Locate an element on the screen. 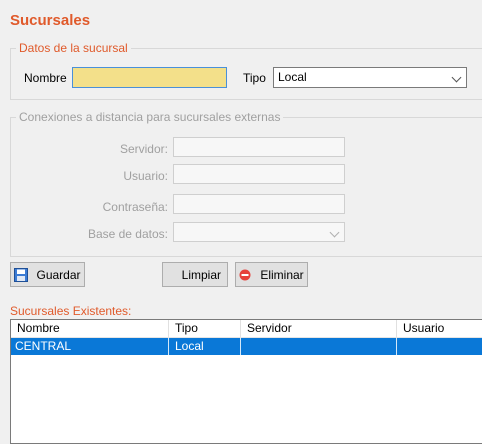 This screenshot has height=444, width=482. listview-header: Nombre Tipo Servidor Usuario is located at coordinates (246, 329).